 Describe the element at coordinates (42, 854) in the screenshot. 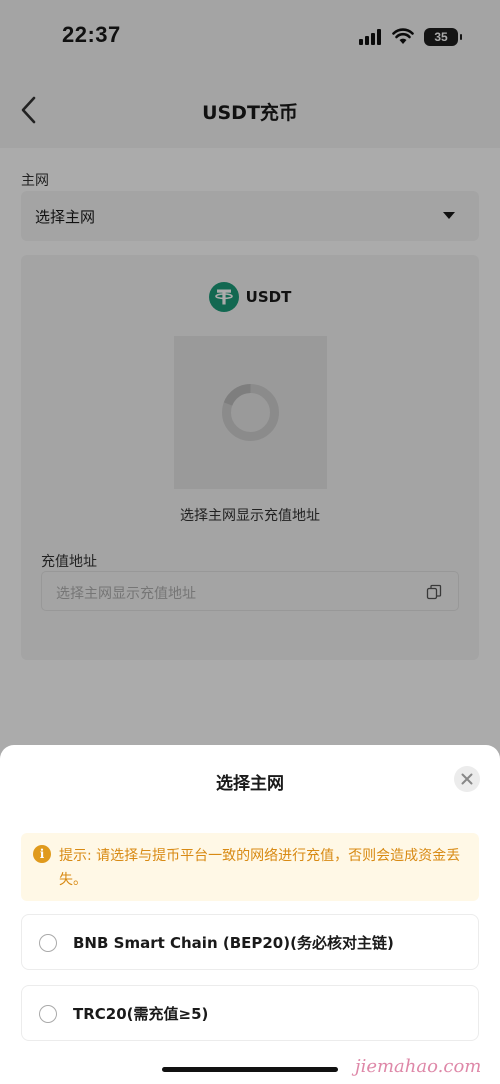

I see `info-icon: i` at that location.